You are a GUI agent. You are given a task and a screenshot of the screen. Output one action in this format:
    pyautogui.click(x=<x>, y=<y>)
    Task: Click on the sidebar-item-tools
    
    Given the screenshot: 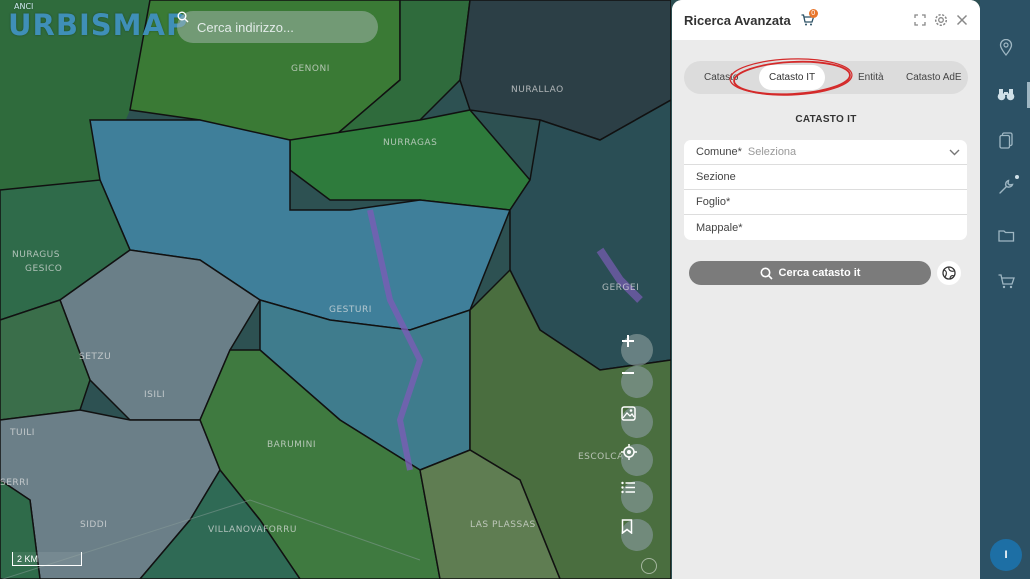 What is the action you would take?
    pyautogui.click(x=1008, y=185)
    